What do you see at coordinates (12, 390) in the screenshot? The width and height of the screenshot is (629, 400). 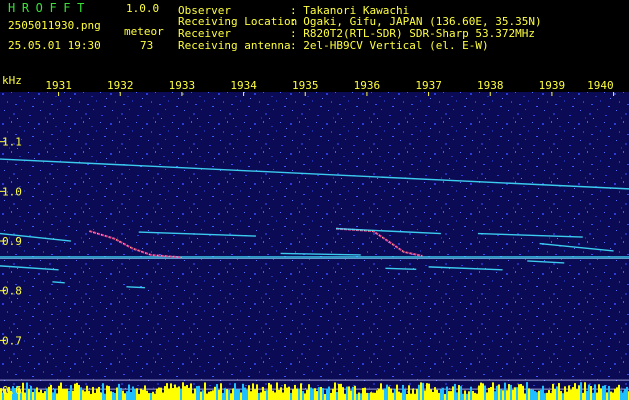 I see `y-tick-label: 0.6` at bounding box center [12, 390].